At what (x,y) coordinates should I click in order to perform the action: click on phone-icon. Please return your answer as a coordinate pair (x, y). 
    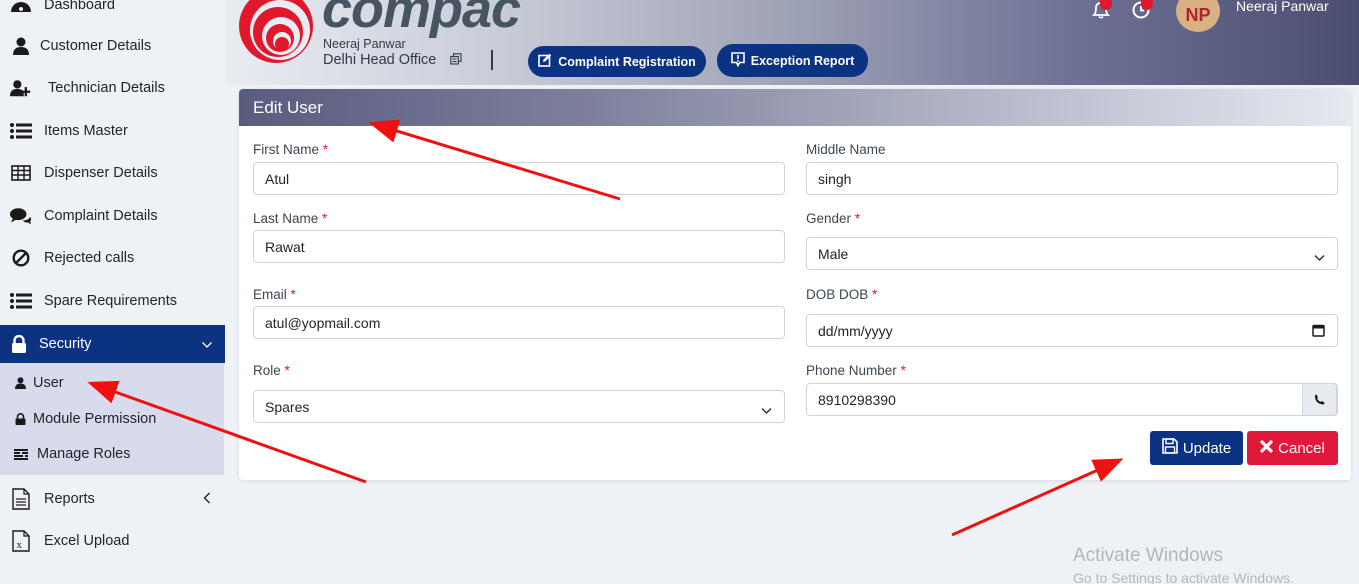
    Looking at the image, I should click on (1319, 400).